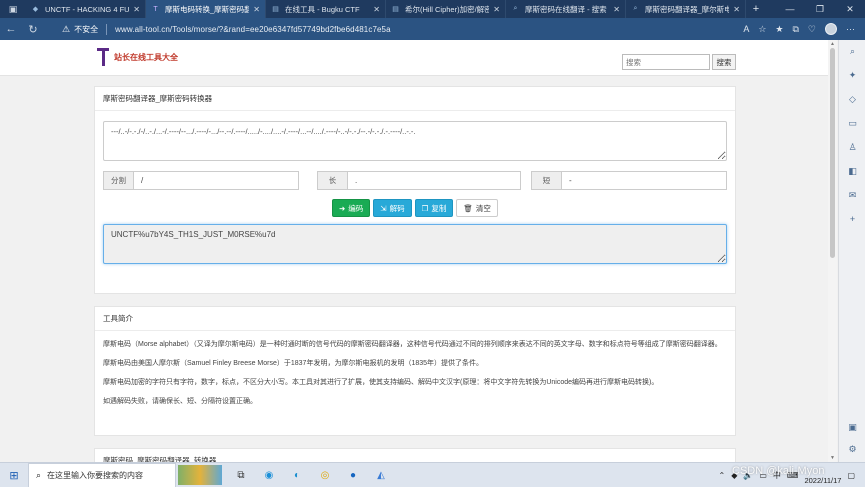 This screenshot has height=487, width=865. I want to click on copy-icon: ❐, so click(425, 208).